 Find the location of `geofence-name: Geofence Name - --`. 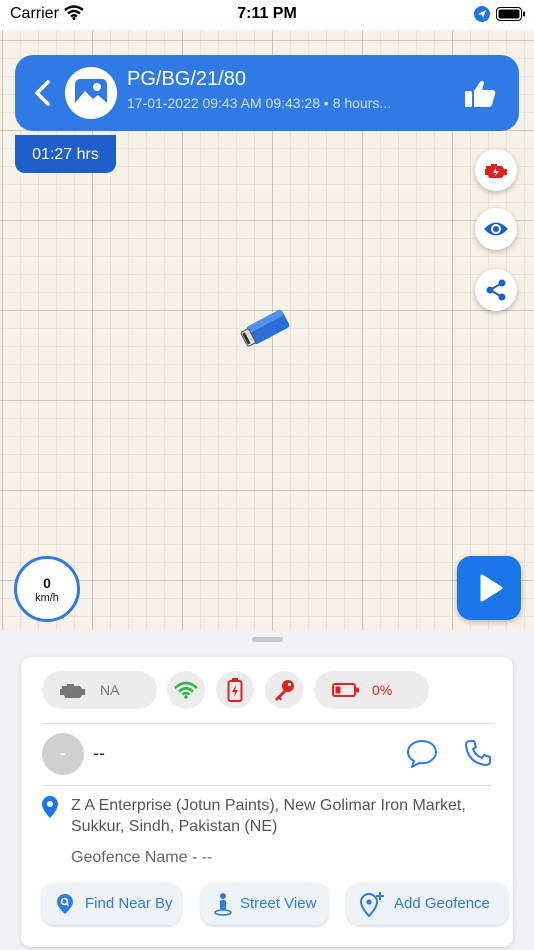

geofence-name: Geofence Name - -- is located at coordinates (142, 857).